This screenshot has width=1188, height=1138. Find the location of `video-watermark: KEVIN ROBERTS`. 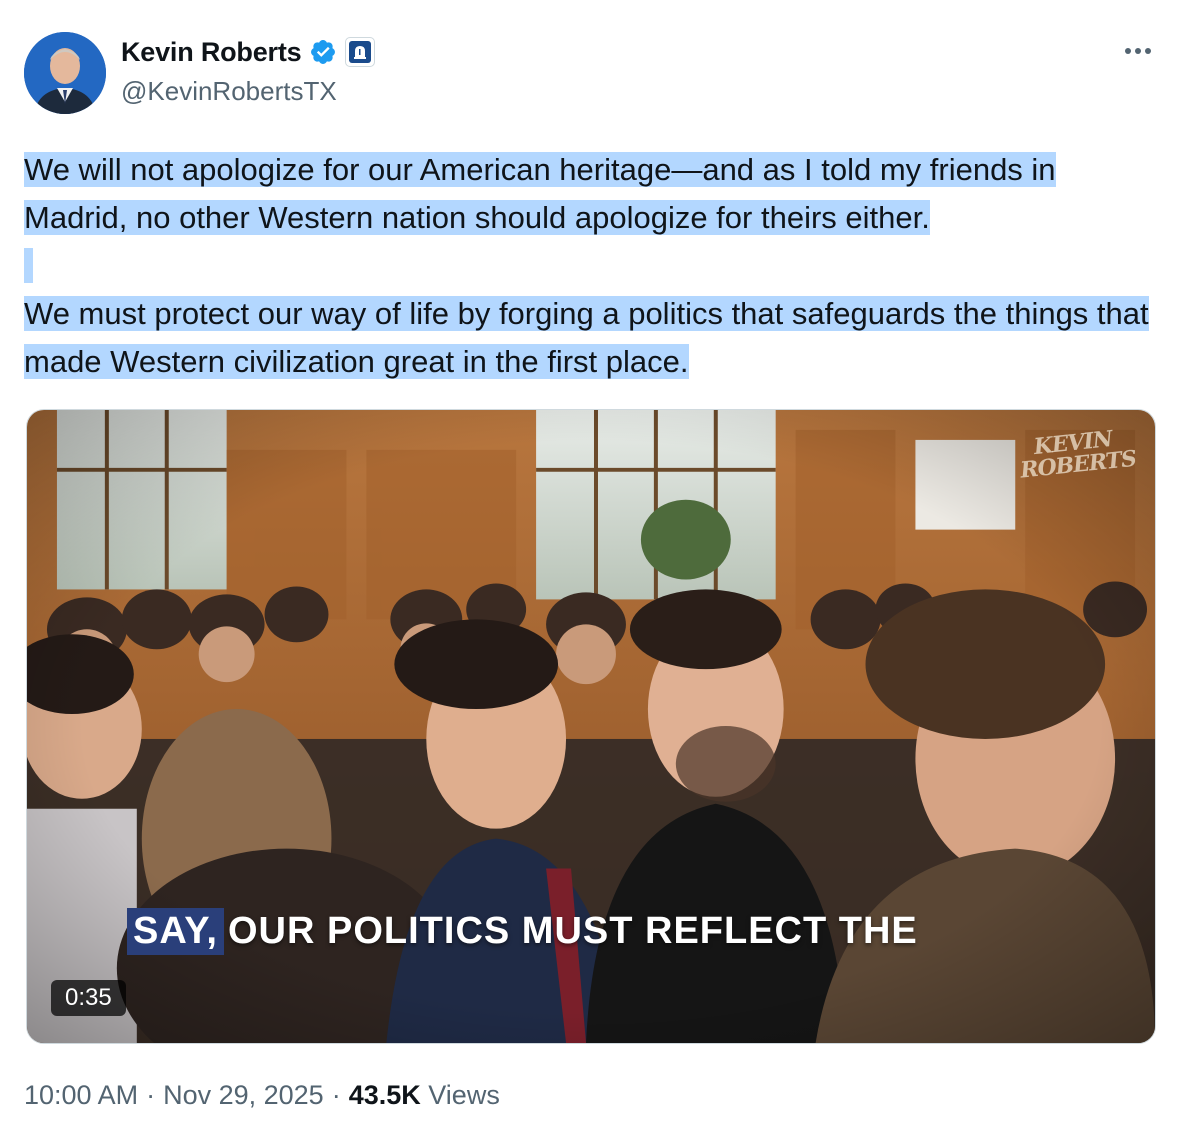

video-watermark: KEVIN ROBERTS is located at coordinates (1077, 455).